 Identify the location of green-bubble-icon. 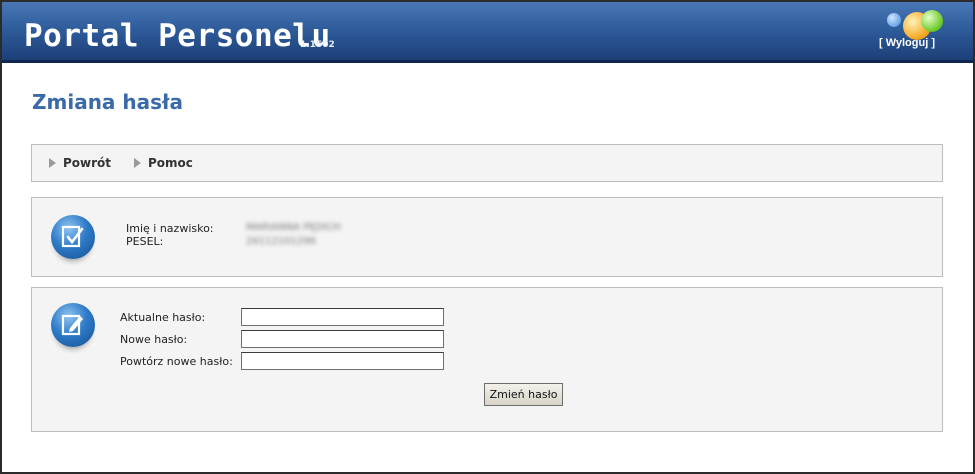
(932, 21).